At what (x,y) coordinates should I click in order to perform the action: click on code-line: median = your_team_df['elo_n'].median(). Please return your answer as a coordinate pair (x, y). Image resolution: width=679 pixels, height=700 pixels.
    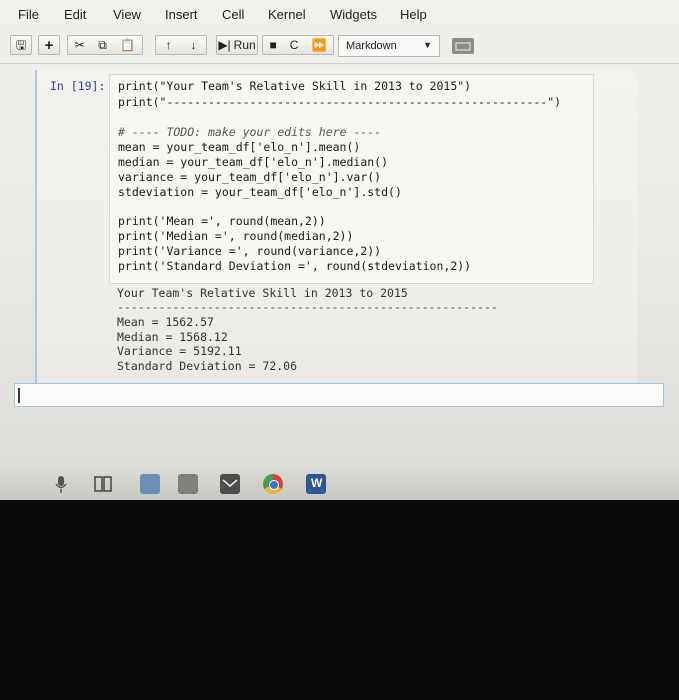
    Looking at the image, I should click on (253, 162).